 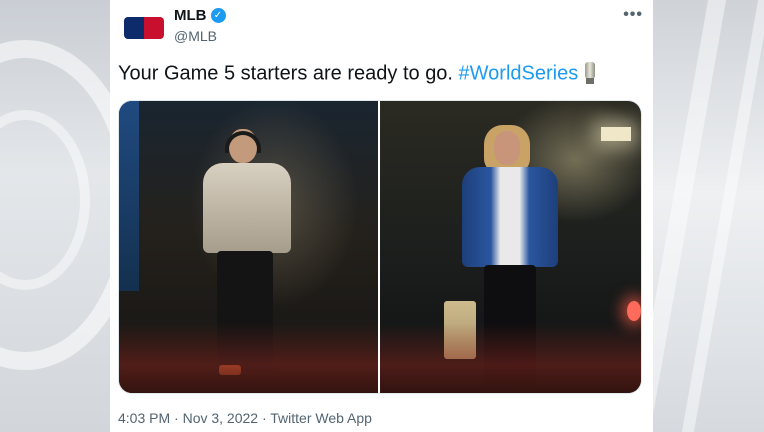 What do you see at coordinates (590, 74) in the screenshot?
I see `trophy-icon` at bounding box center [590, 74].